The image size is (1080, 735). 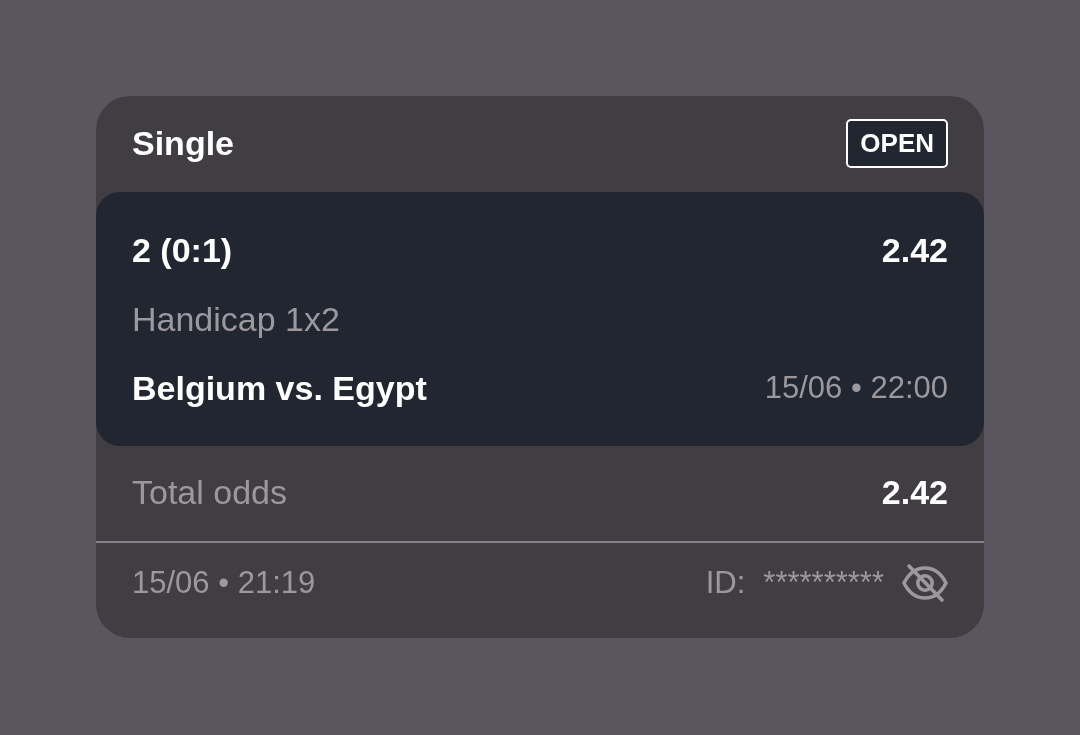 What do you see at coordinates (925, 583) in the screenshot?
I see `eye-slash-icon` at bounding box center [925, 583].